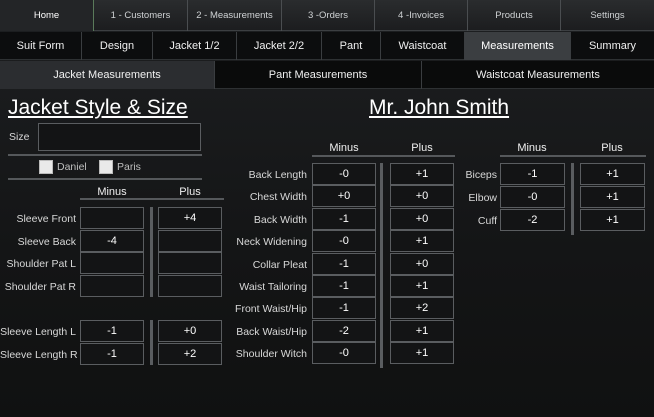 The width and height of the screenshot is (654, 417). Describe the element at coordinates (422, 148) in the screenshot. I see `body-plus-header: Plus` at that location.